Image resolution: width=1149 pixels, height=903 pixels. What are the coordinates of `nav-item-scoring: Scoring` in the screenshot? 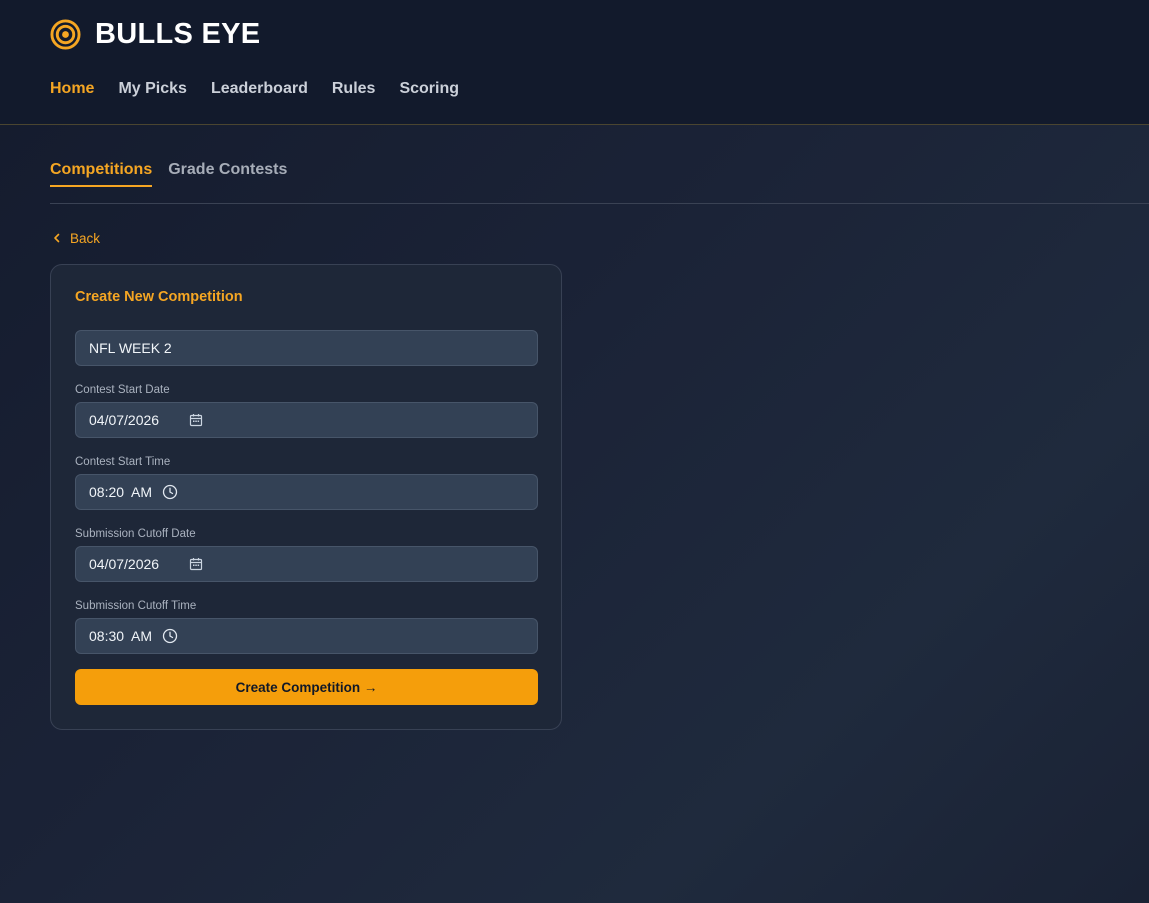 It's located at (429, 89).